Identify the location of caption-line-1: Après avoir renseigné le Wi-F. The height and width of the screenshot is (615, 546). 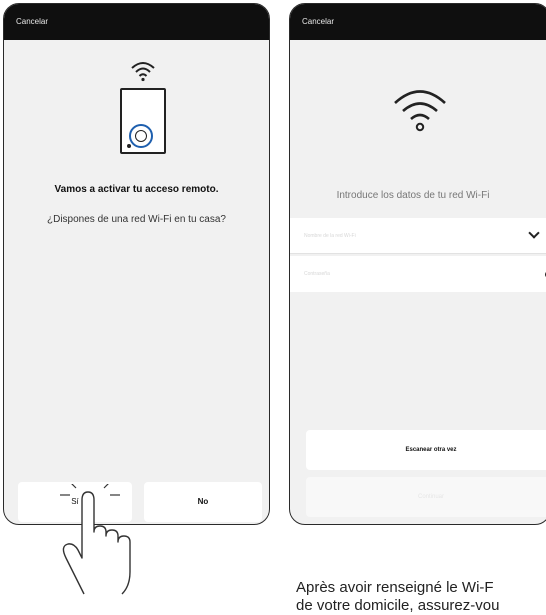
(395, 587).